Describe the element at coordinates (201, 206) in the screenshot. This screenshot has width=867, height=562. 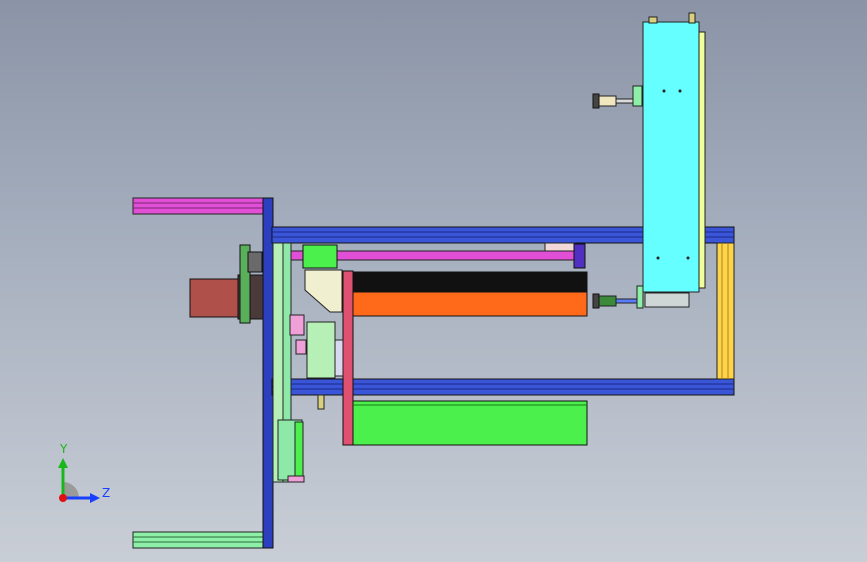
I see `top-left-bracket` at that location.